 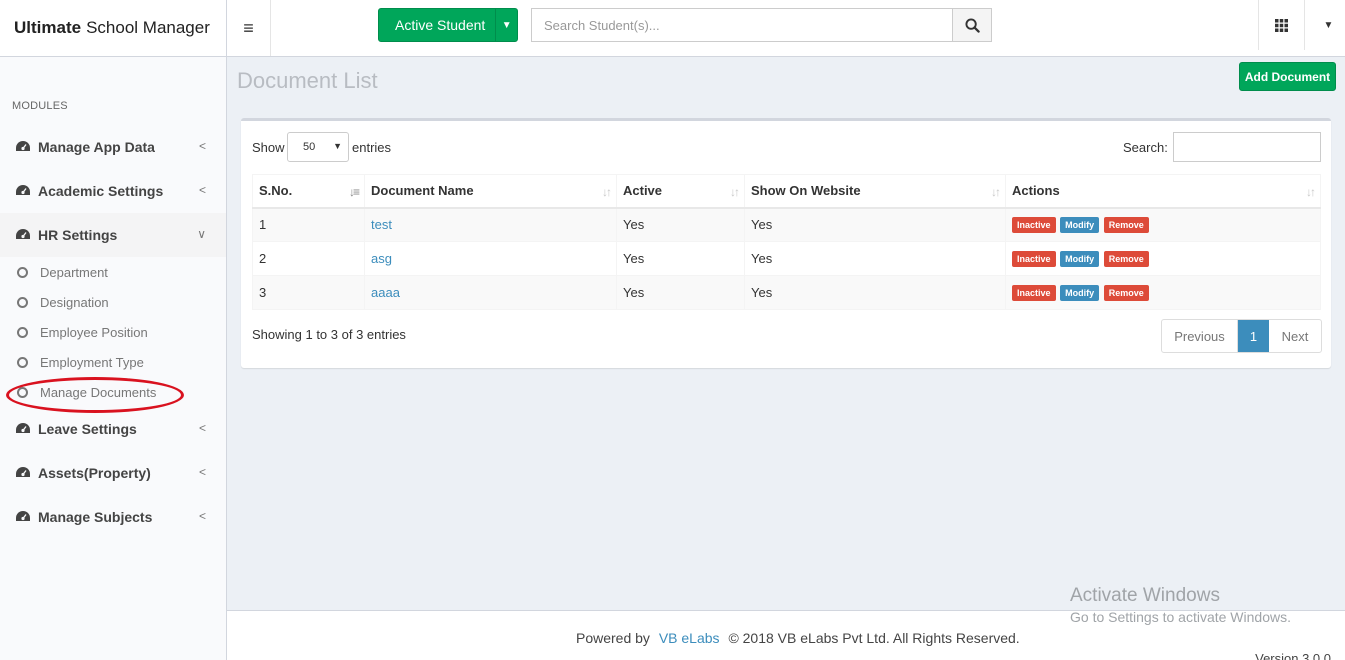 What do you see at coordinates (381, 258) in the screenshot?
I see `document-link: asg` at bounding box center [381, 258].